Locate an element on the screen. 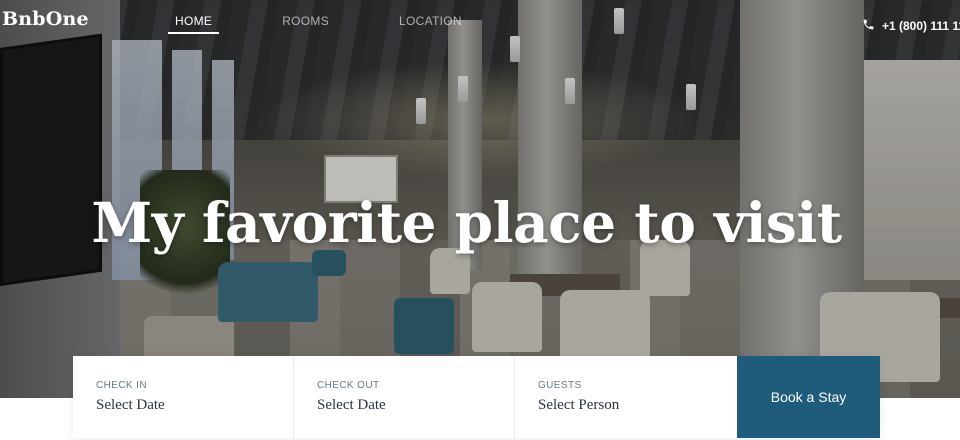  check-out-field: CHECK OUT Select Date is located at coordinates (404, 397).